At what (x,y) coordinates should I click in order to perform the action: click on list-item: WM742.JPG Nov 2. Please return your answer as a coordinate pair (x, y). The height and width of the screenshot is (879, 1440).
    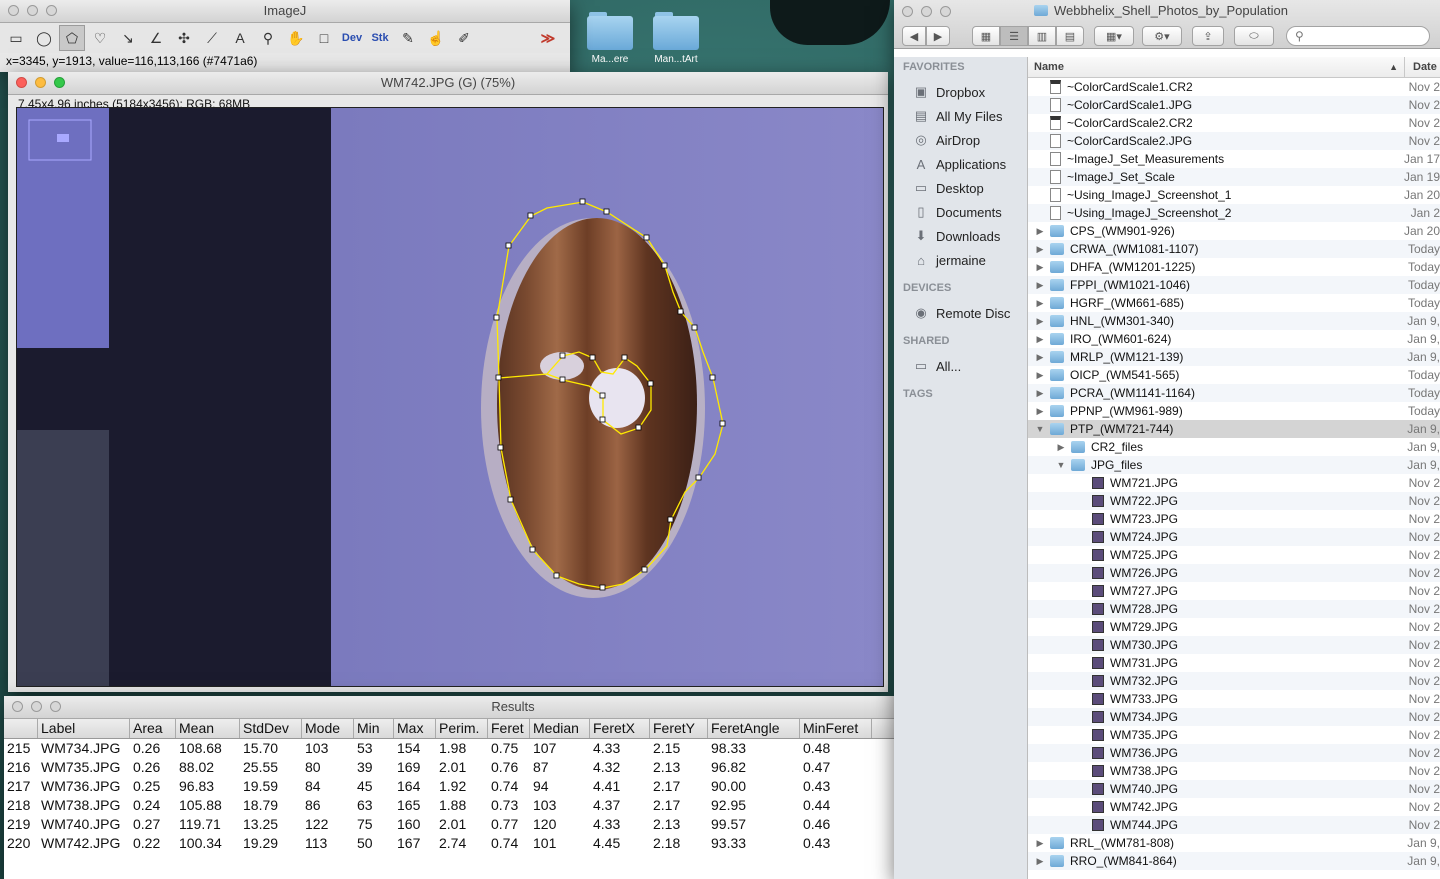
    Looking at the image, I should click on (1234, 807).